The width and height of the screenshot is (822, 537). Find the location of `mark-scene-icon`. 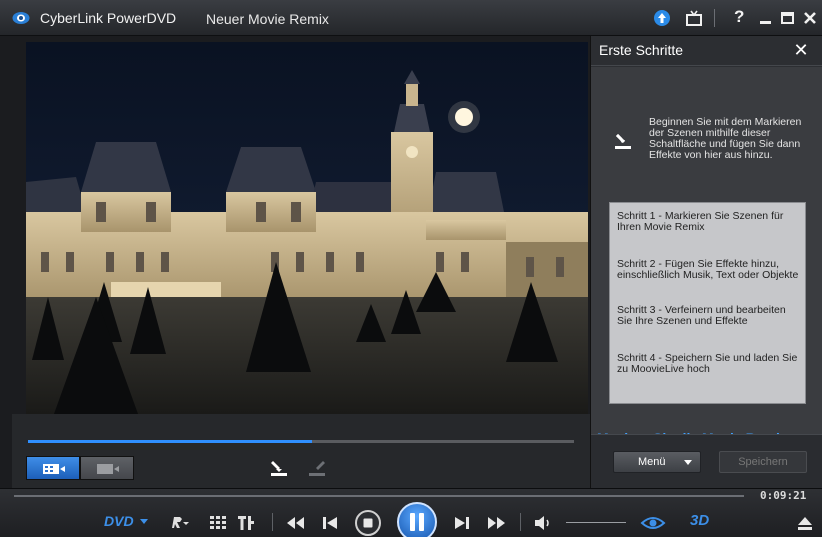

mark-scene-icon is located at coordinates (623, 141).